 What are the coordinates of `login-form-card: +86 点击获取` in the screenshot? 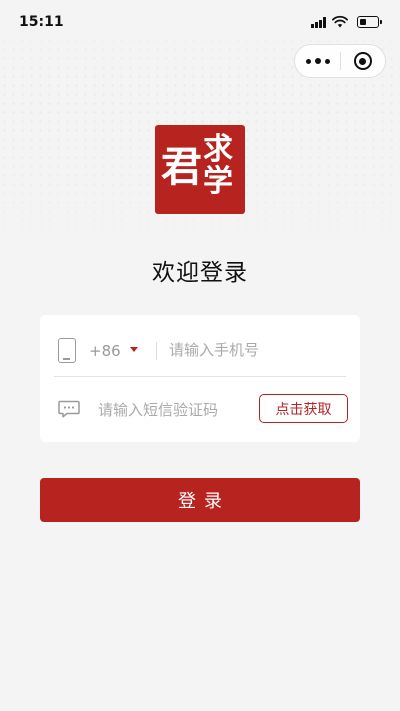 It's located at (200, 378).